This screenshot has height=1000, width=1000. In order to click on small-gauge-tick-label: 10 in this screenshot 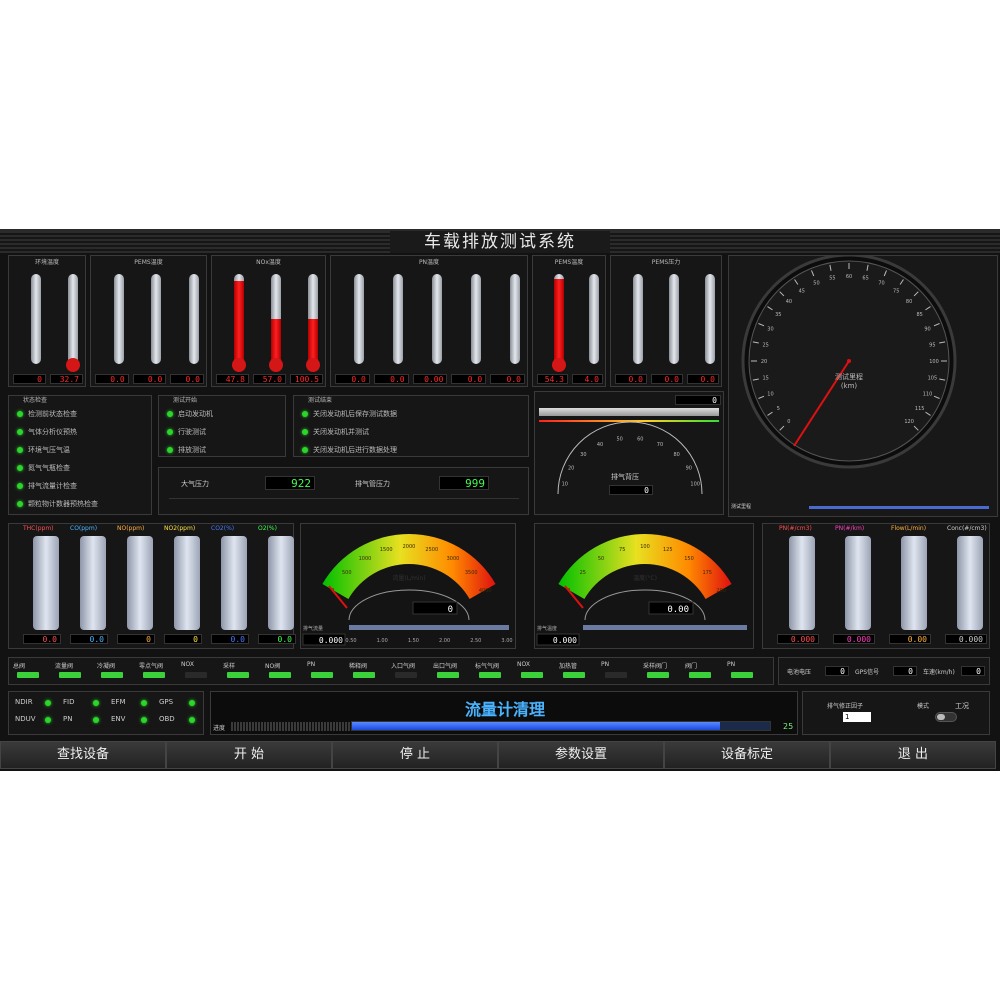, I will do `click(565, 485)`.